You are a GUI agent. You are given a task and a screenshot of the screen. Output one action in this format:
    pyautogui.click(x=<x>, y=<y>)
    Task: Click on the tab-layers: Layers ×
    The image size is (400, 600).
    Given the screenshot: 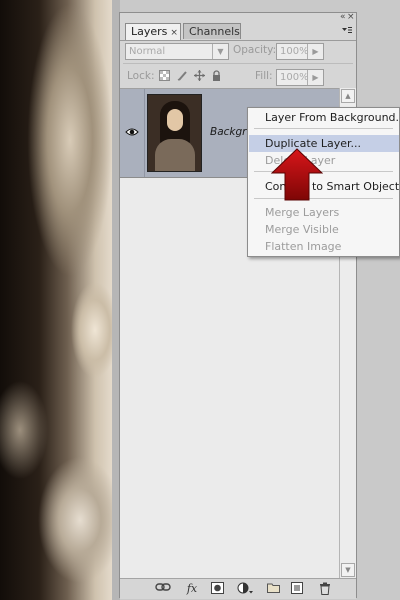 What is the action you would take?
    pyautogui.click(x=153, y=31)
    